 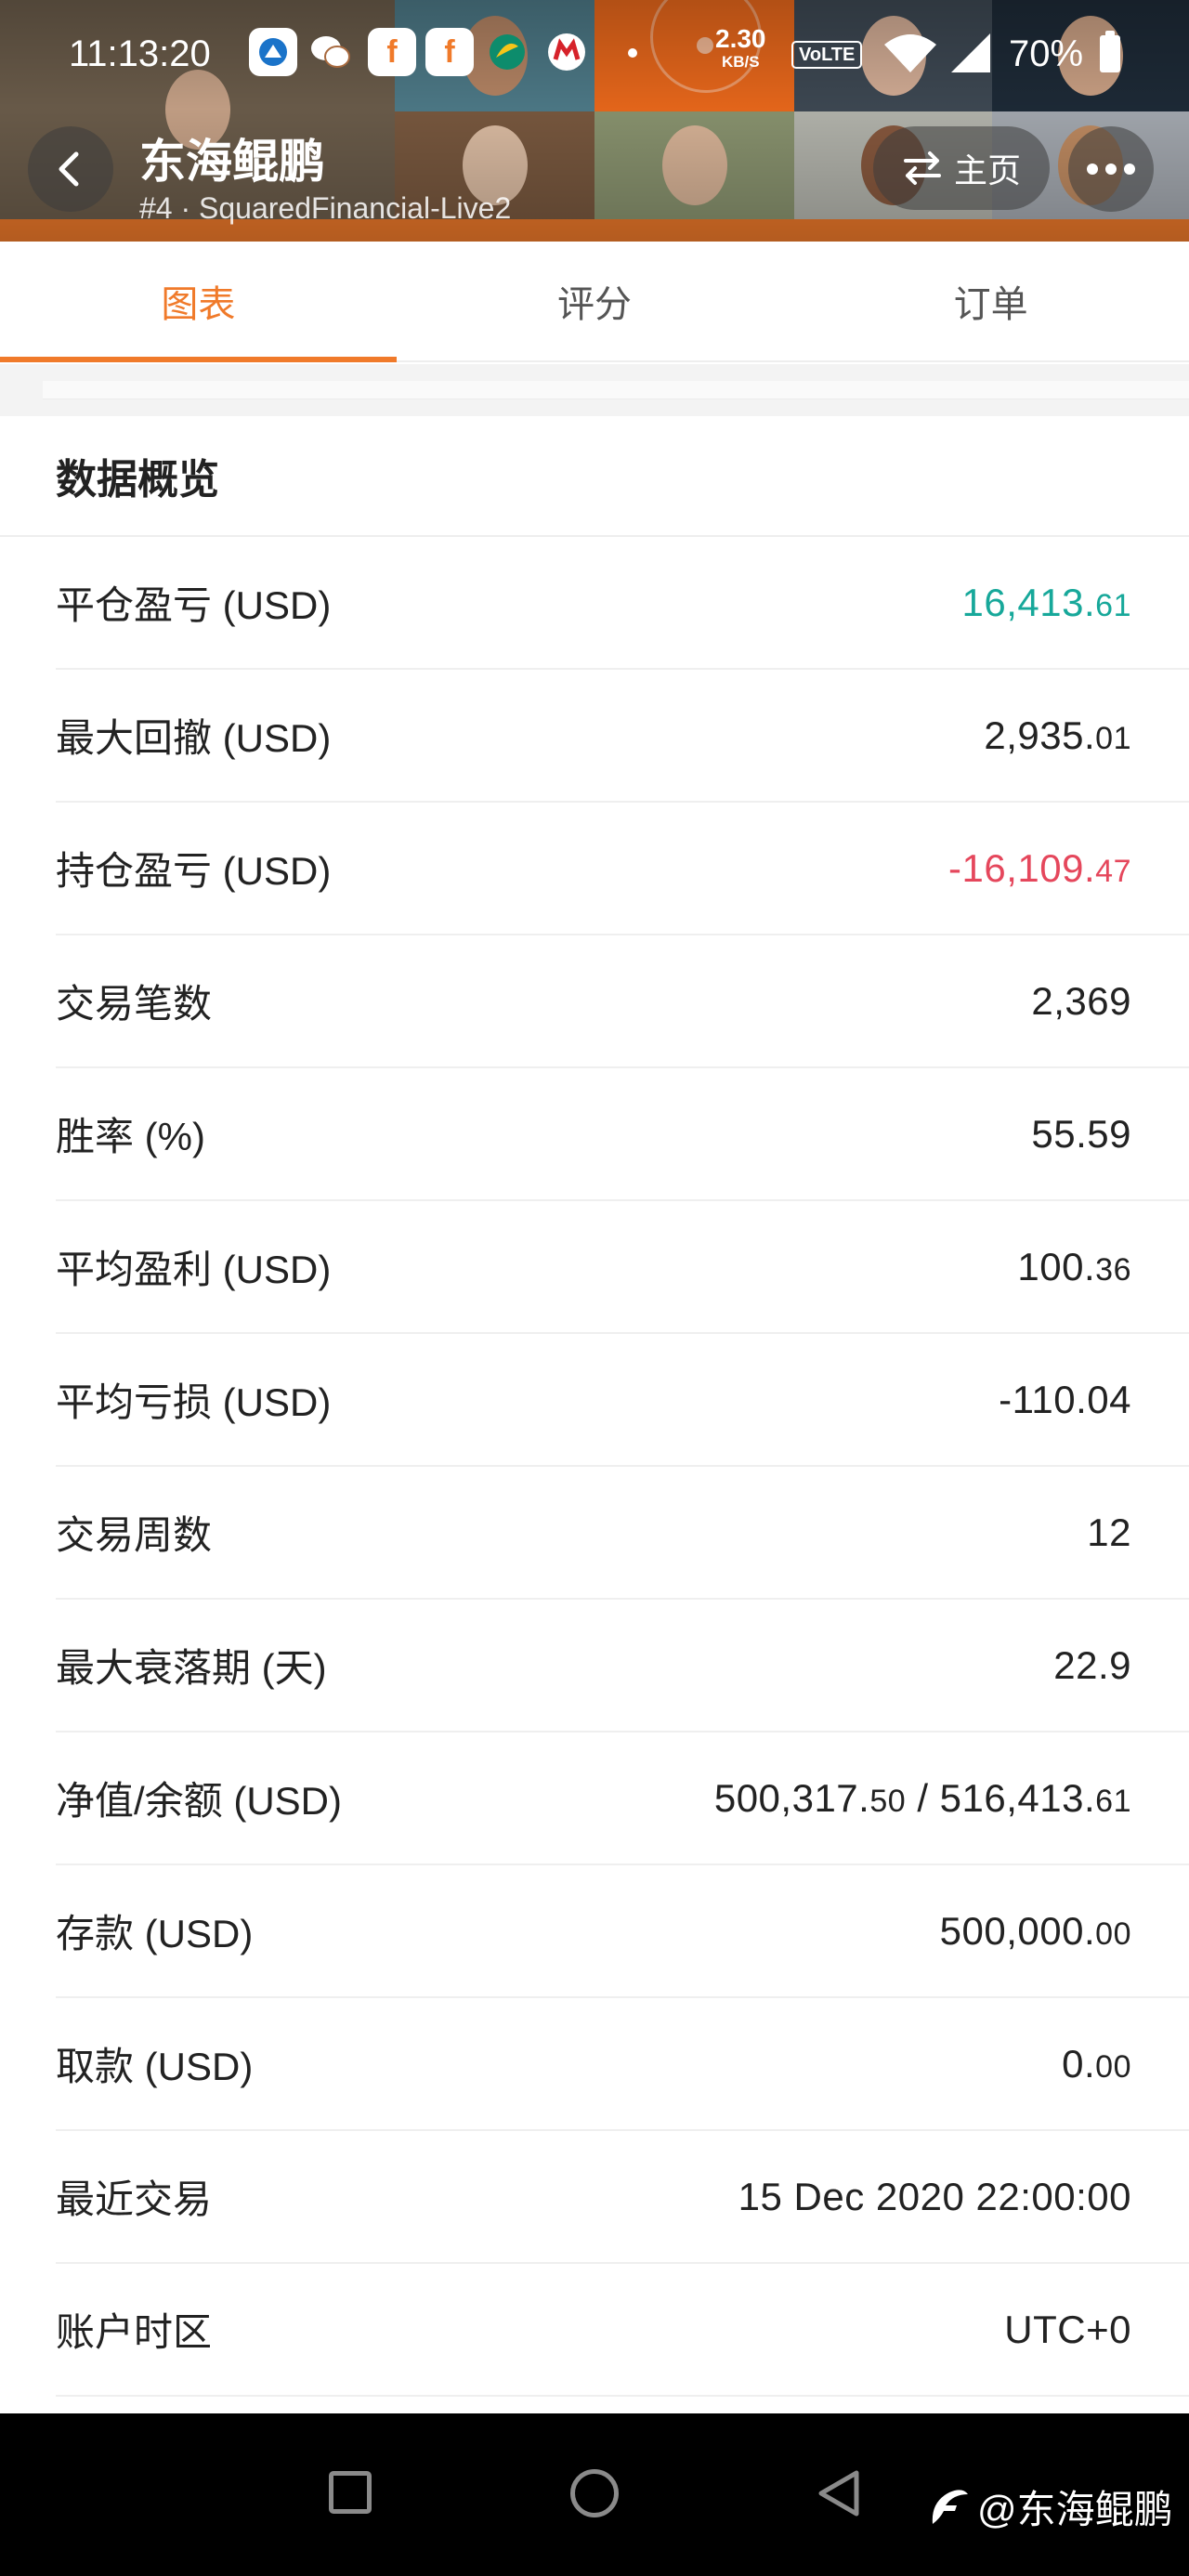 What do you see at coordinates (623, 1001) in the screenshot?
I see `stat-row-trade-count: 交易笔数 2,369` at bounding box center [623, 1001].